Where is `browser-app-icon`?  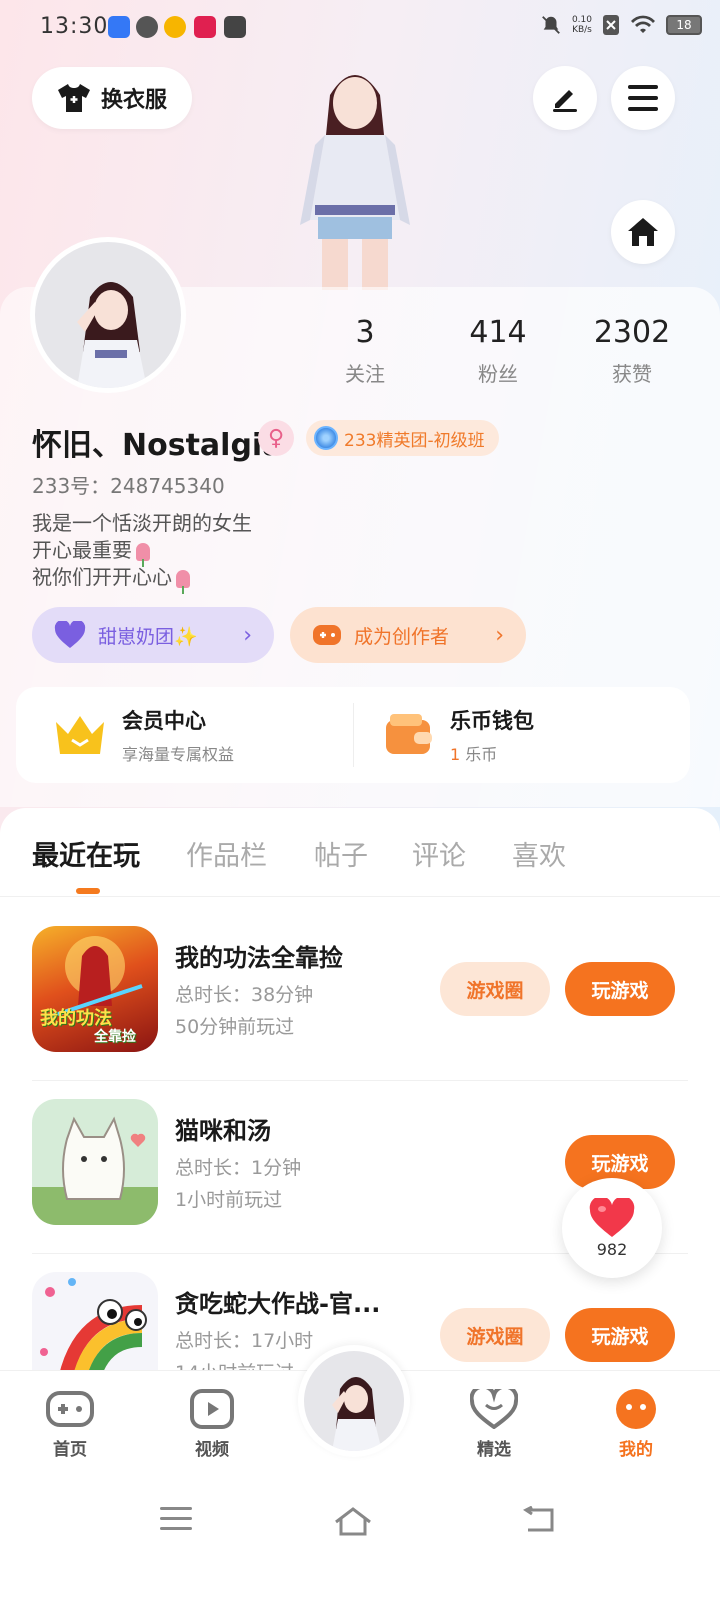
browser-app-icon is located at coordinates (147, 27).